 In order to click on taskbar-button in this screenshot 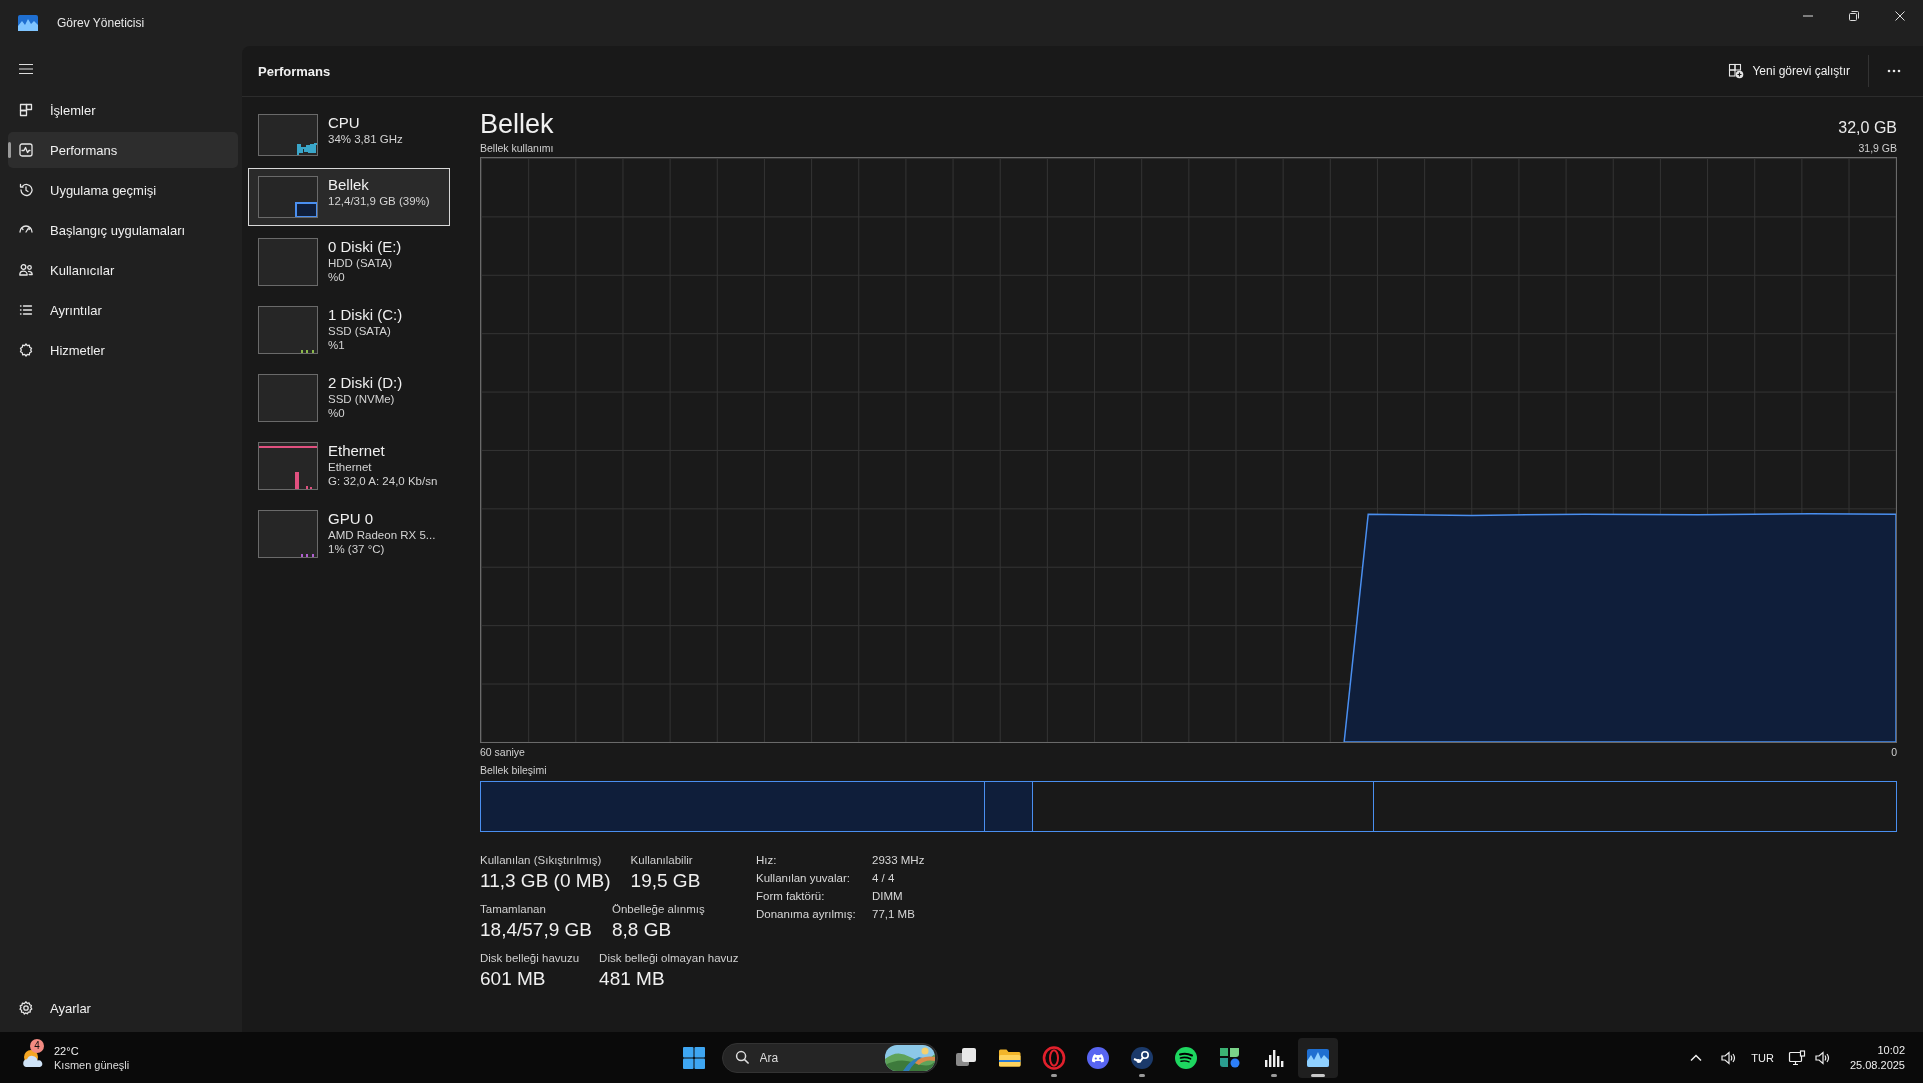, I will do `click(1317, 1057)`.